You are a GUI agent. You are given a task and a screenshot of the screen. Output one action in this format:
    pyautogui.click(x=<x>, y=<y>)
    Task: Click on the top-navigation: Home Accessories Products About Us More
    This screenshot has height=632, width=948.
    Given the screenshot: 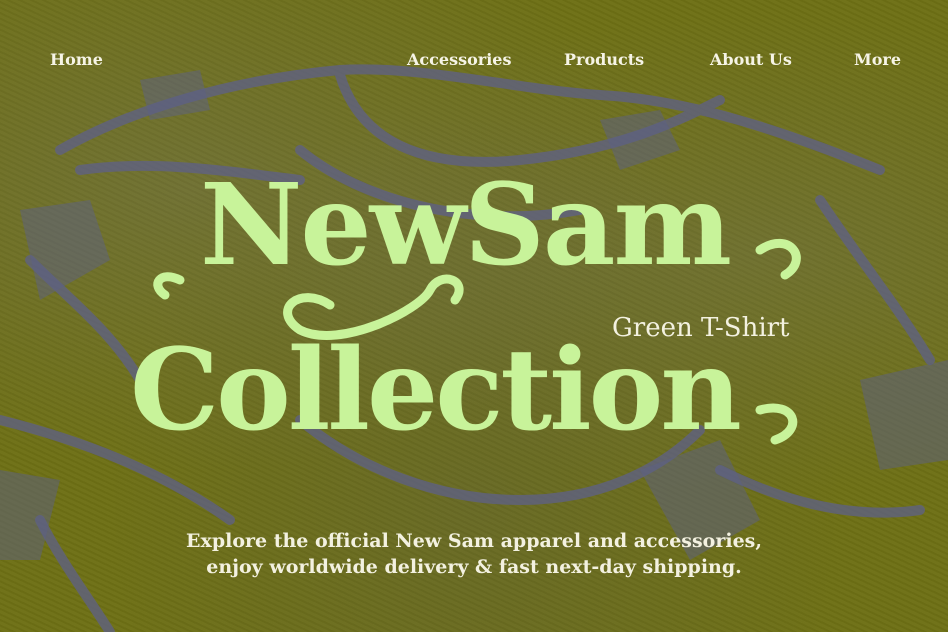 What is the action you would take?
    pyautogui.click(x=474, y=61)
    